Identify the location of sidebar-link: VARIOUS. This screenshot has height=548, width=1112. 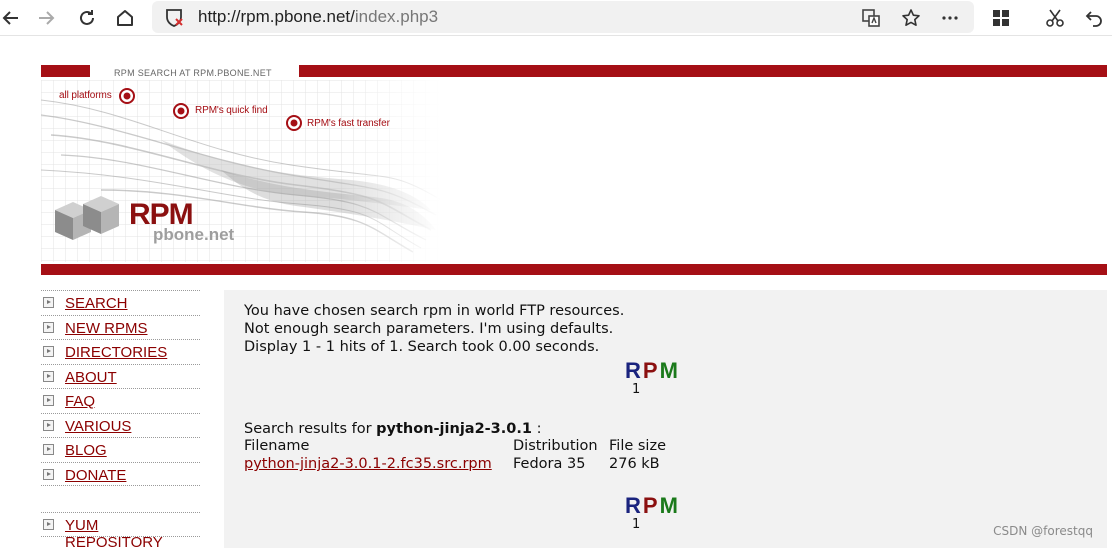
(98, 426).